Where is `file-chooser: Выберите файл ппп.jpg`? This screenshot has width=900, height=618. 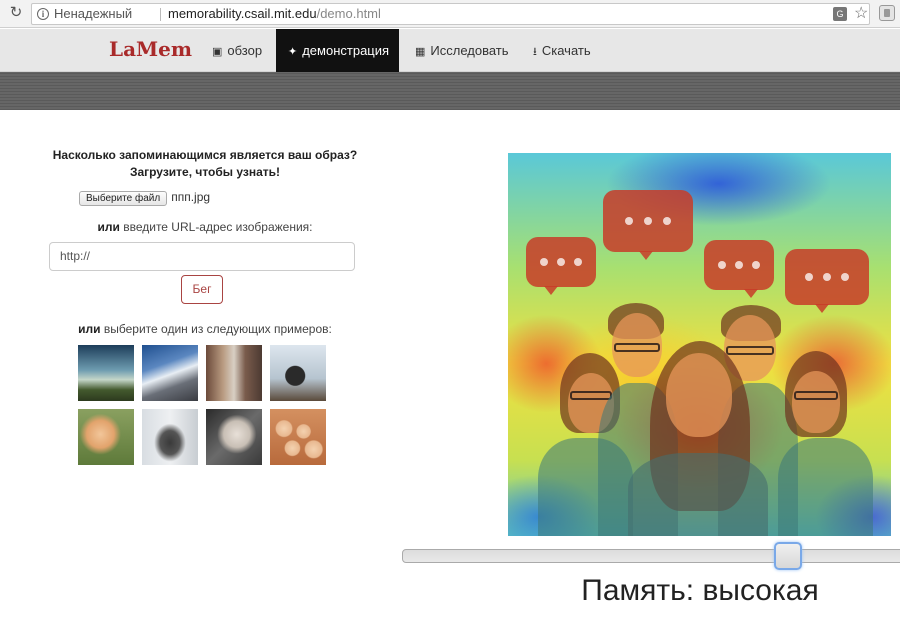 file-chooser: Выберите файл ппп.jpg is located at coordinates (144, 198).